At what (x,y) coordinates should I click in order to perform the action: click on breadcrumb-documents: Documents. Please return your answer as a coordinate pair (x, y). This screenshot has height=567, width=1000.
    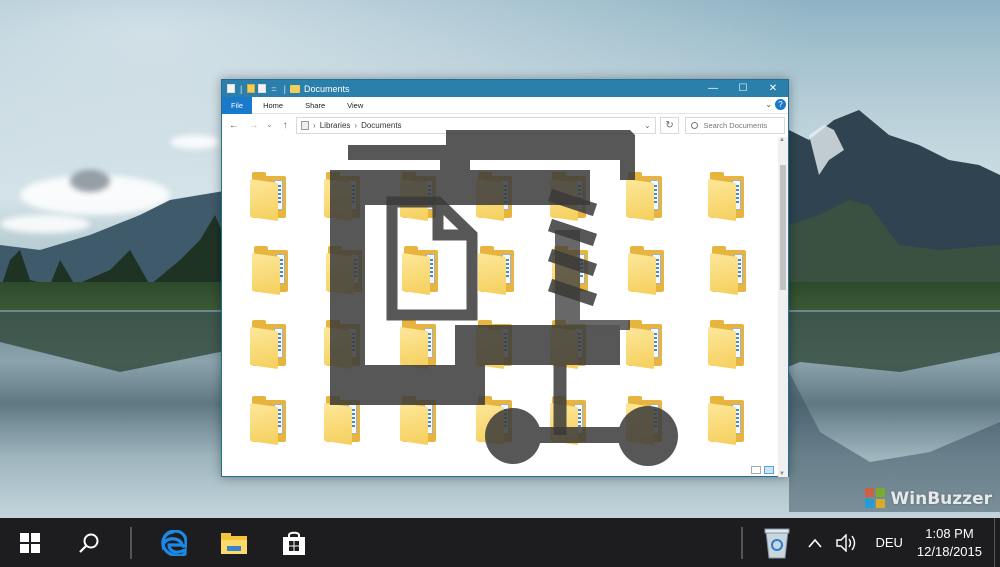
    Looking at the image, I should click on (381, 125).